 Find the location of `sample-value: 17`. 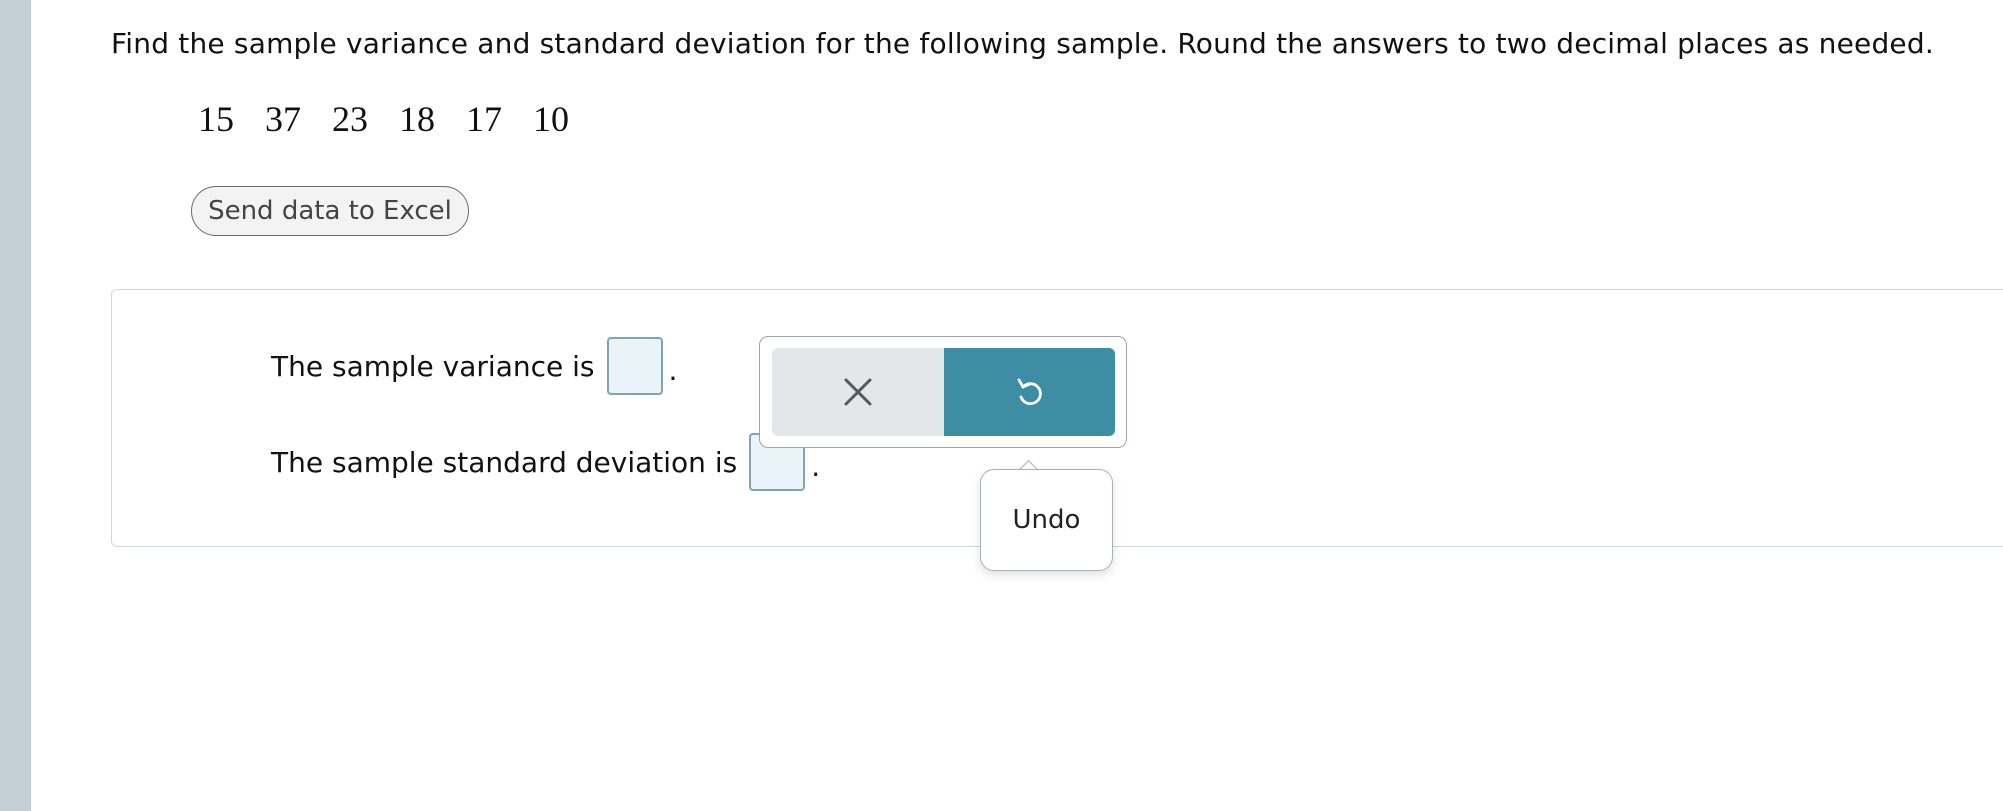

sample-value: 17 is located at coordinates (484, 119).